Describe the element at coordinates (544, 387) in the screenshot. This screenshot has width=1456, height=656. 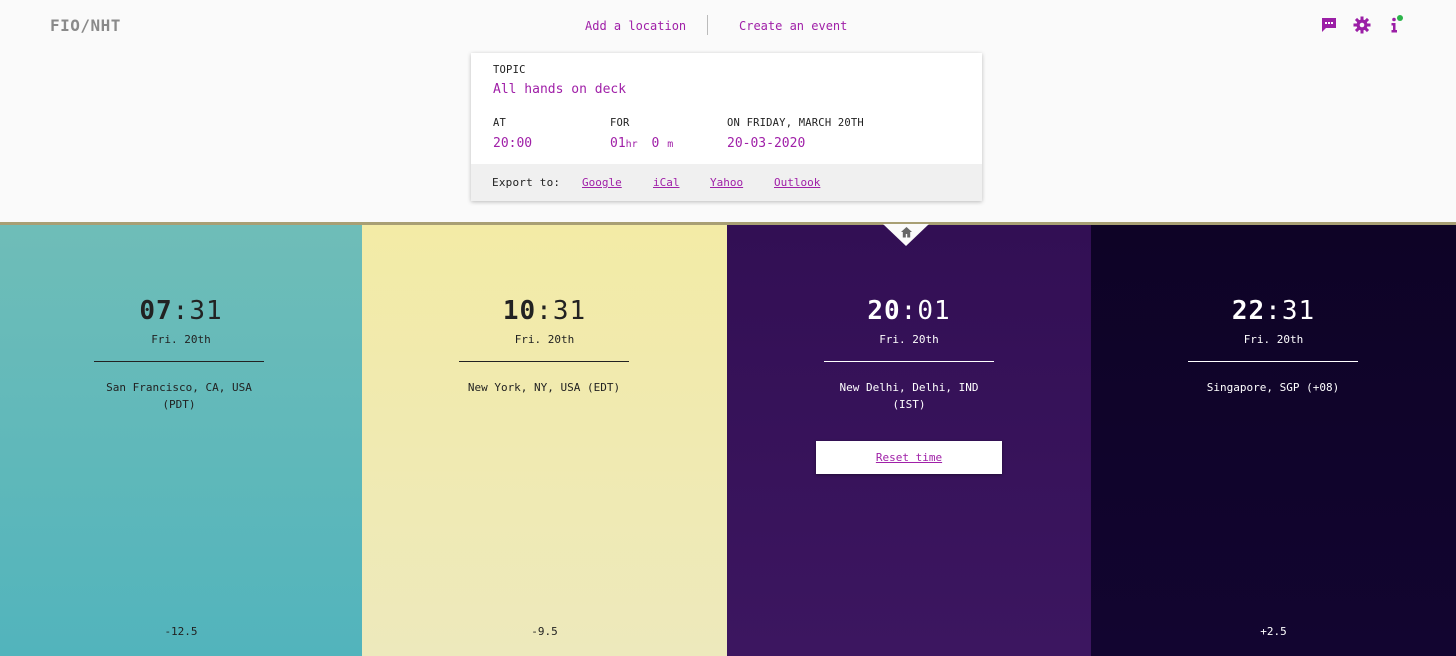
I see `location-name: New York, NY, USA (EDT)` at that location.